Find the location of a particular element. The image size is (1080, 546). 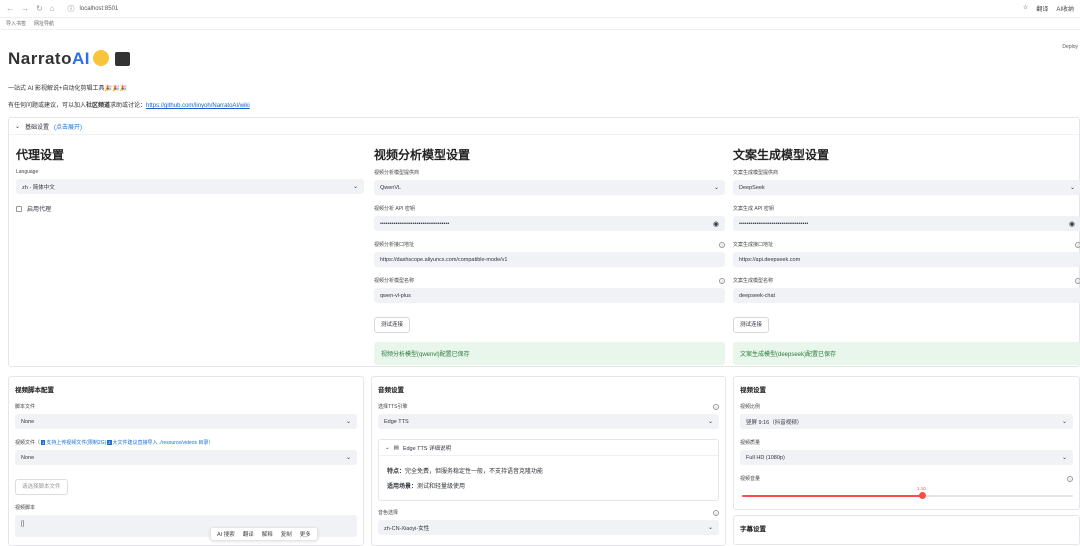

contact-bold: 社区频道 is located at coordinates (98, 106).